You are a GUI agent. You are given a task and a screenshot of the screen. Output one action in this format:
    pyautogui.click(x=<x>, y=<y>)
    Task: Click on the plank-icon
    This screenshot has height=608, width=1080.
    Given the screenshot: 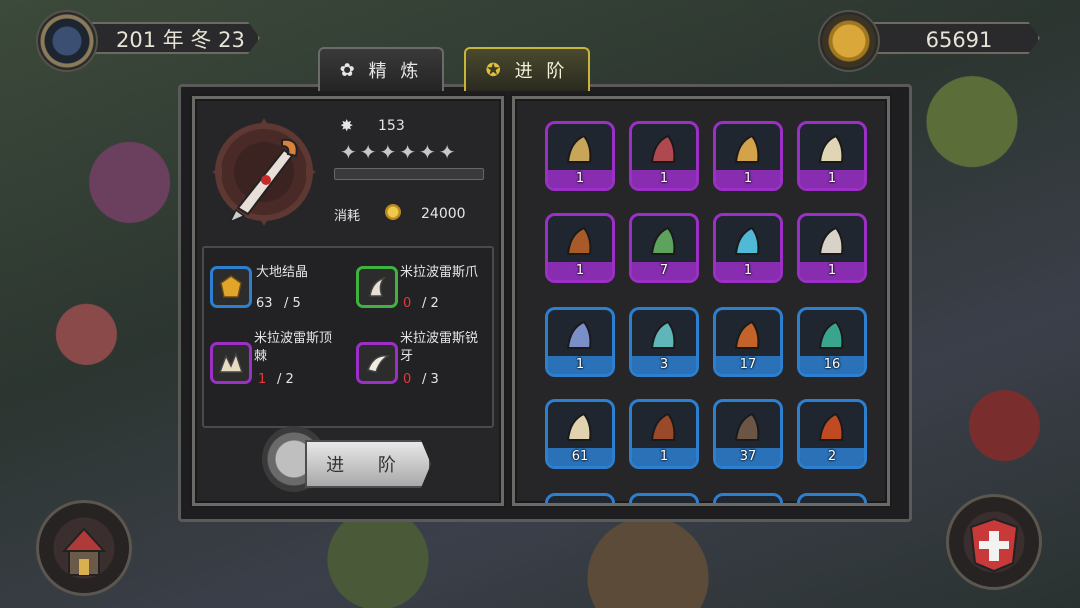 What is the action you would take?
    pyautogui.click(x=664, y=428)
    